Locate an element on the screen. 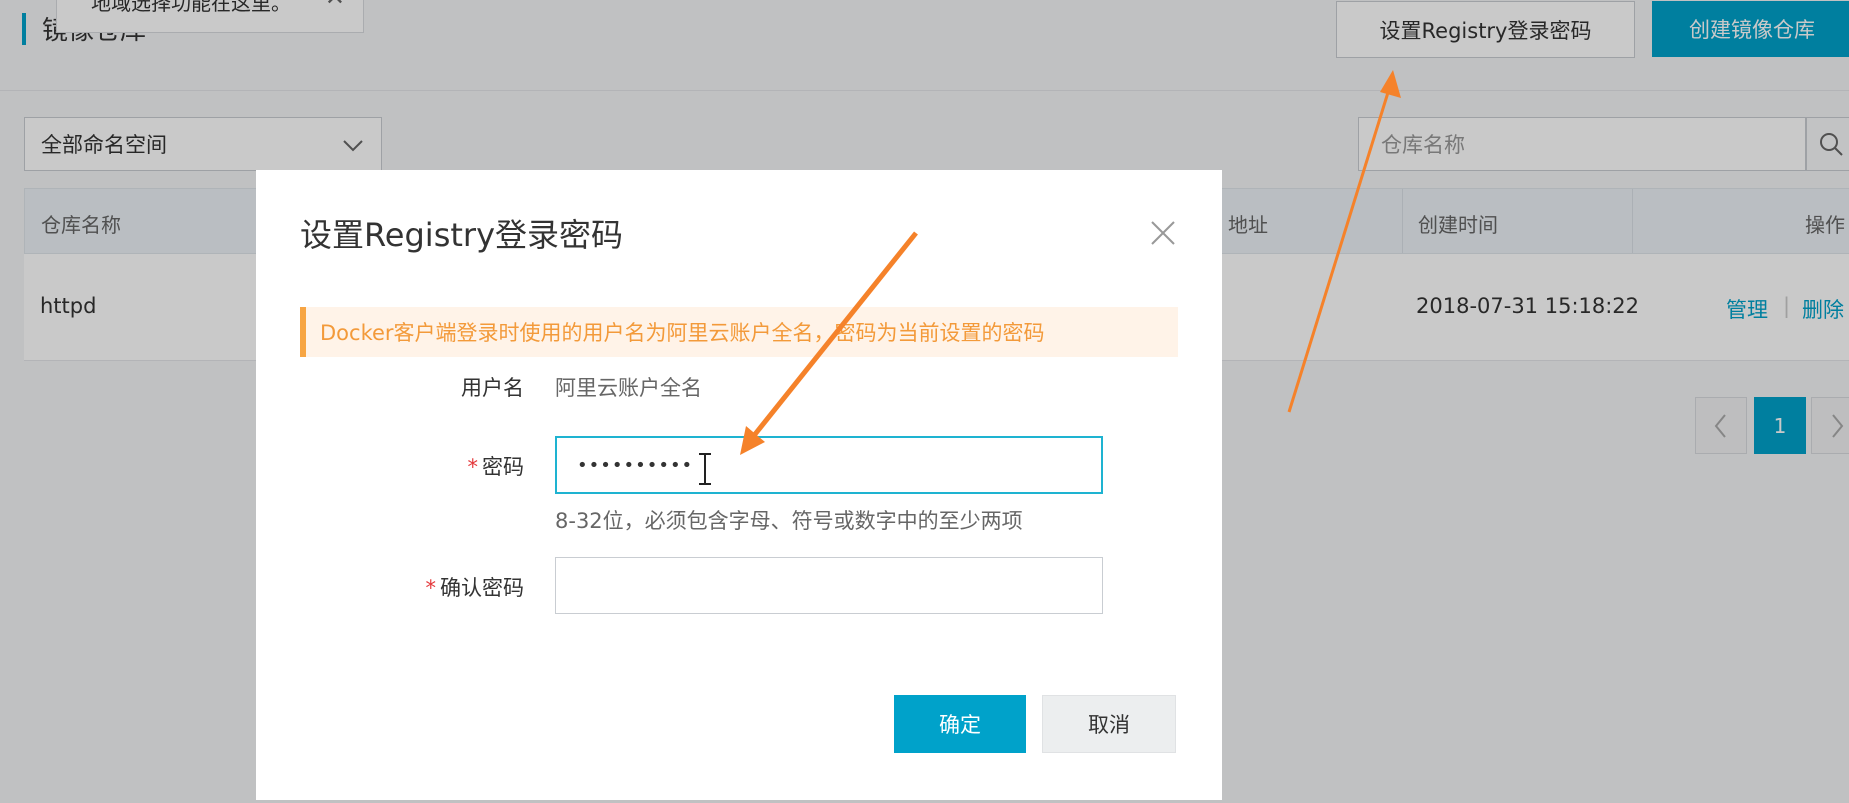  ok-button: 确定 is located at coordinates (960, 724).